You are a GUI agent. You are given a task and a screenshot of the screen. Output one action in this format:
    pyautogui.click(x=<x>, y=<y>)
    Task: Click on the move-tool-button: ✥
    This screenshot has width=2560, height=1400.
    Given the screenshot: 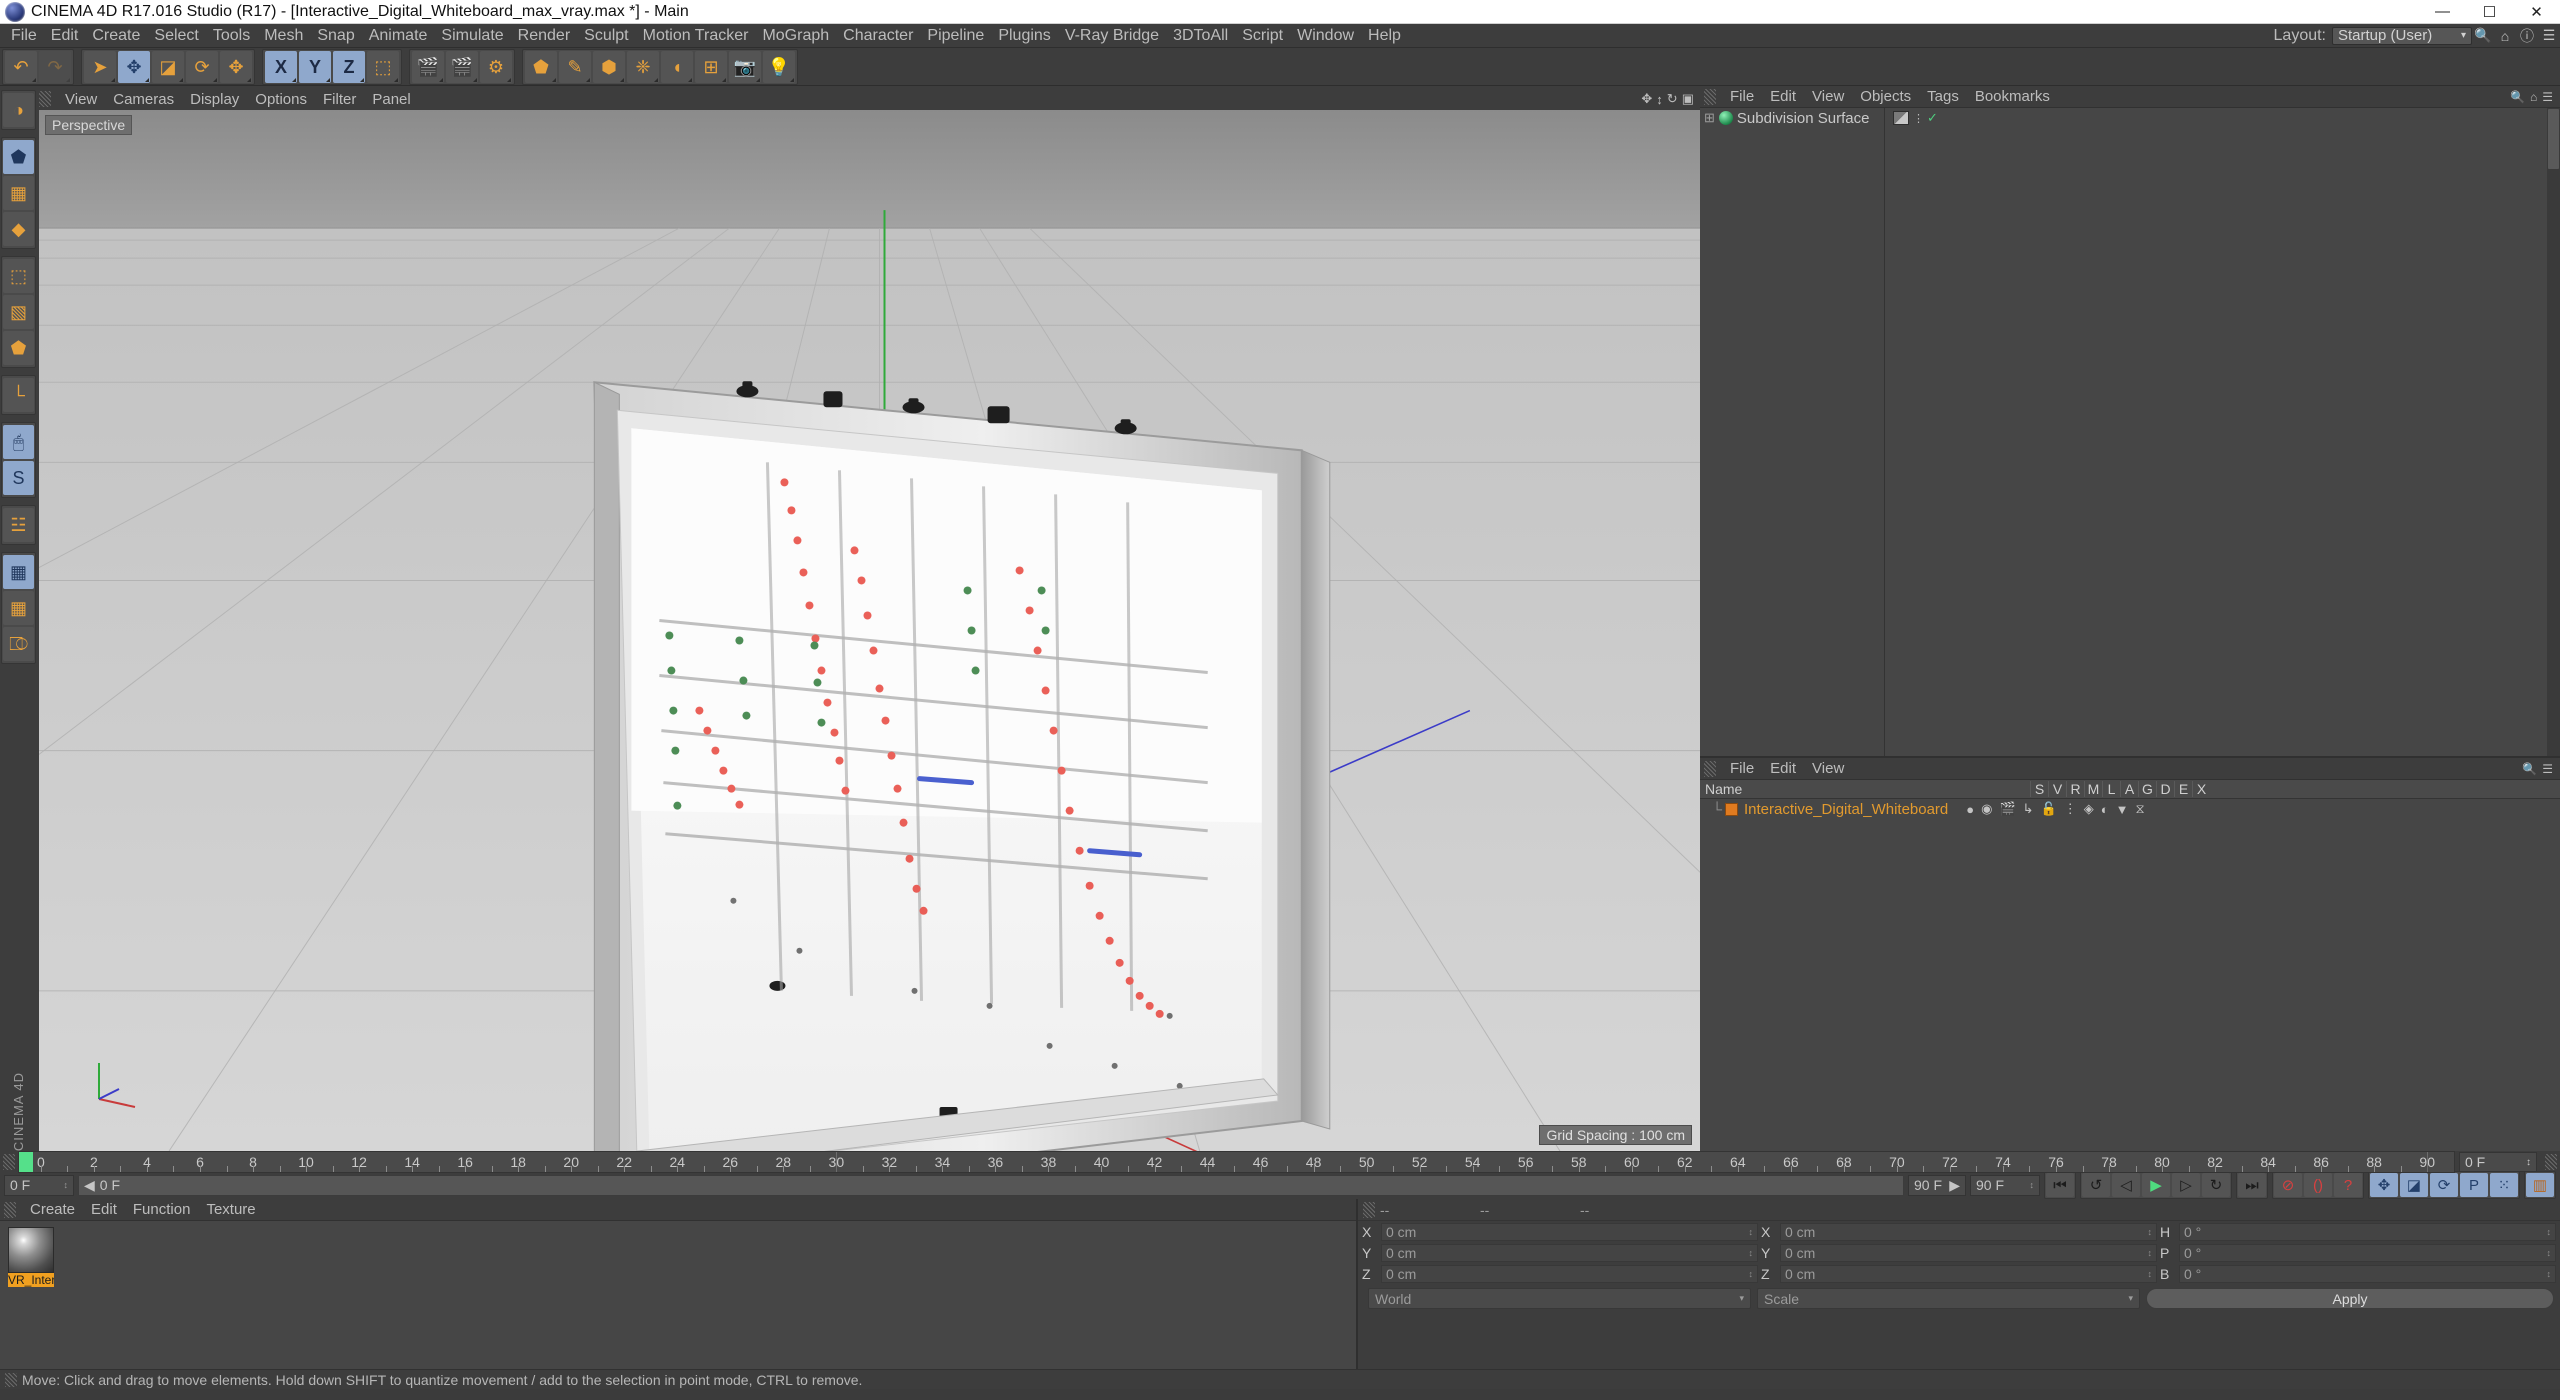 What is the action you would take?
    pyautogui.click(x=134, y=66)
    